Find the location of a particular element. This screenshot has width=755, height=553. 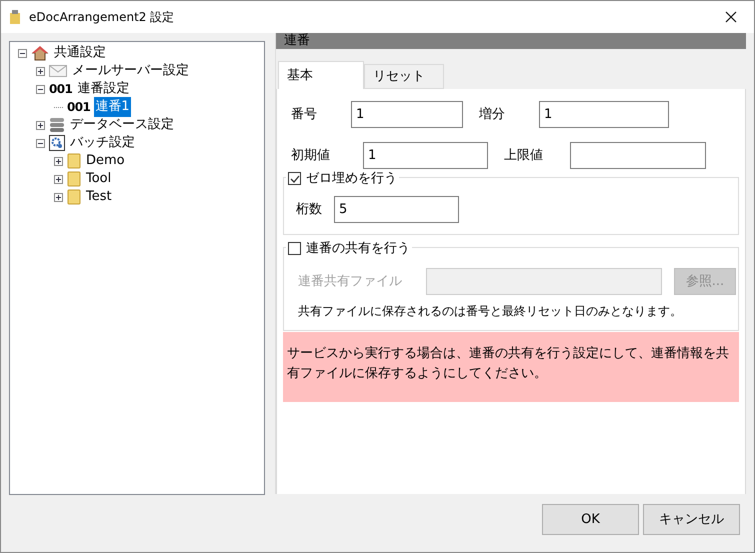

tab: 基本 is located at coordinates (321, 75).